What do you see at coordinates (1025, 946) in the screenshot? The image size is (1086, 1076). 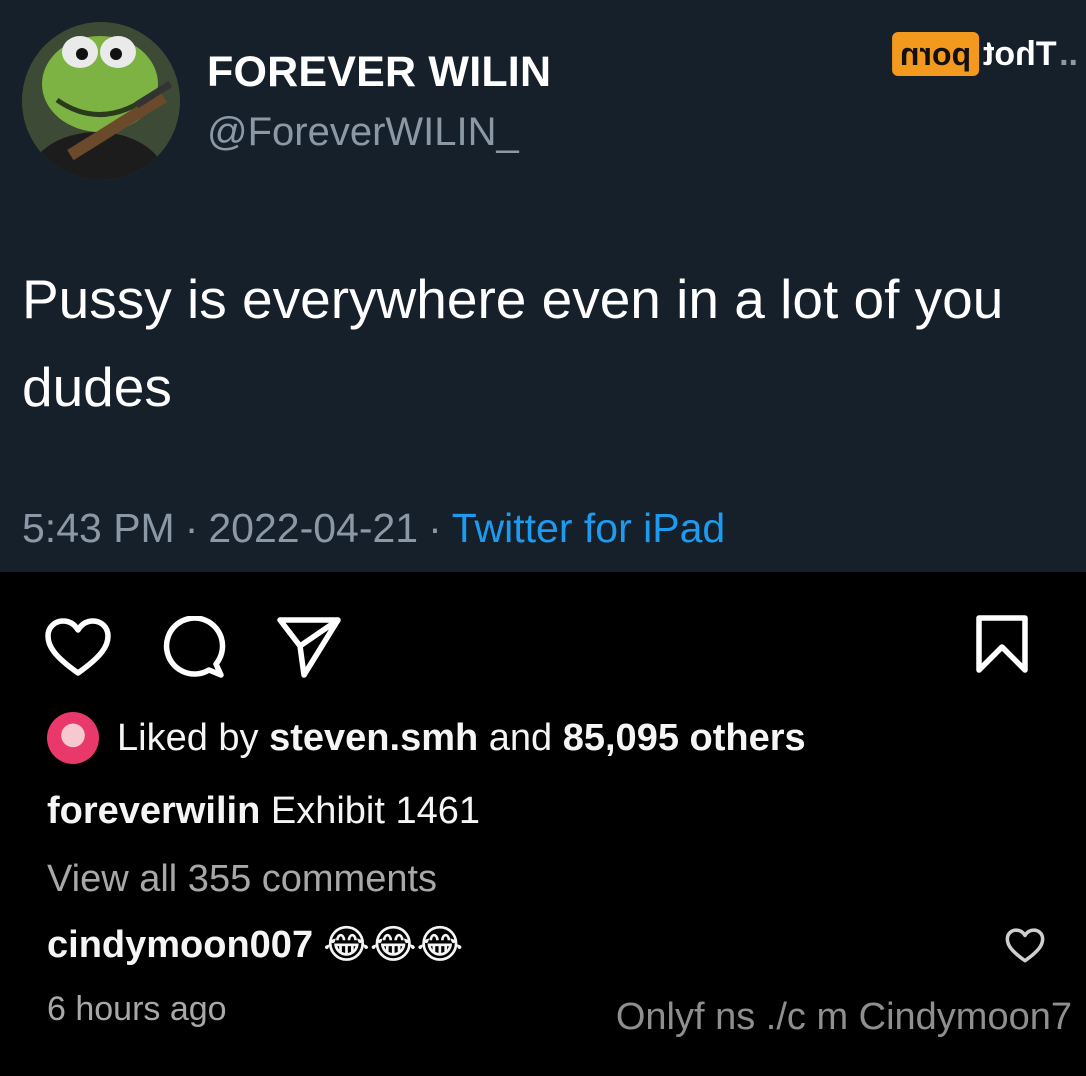 I see `comment-like-heart-icon` at bounding box center [1025, 946].